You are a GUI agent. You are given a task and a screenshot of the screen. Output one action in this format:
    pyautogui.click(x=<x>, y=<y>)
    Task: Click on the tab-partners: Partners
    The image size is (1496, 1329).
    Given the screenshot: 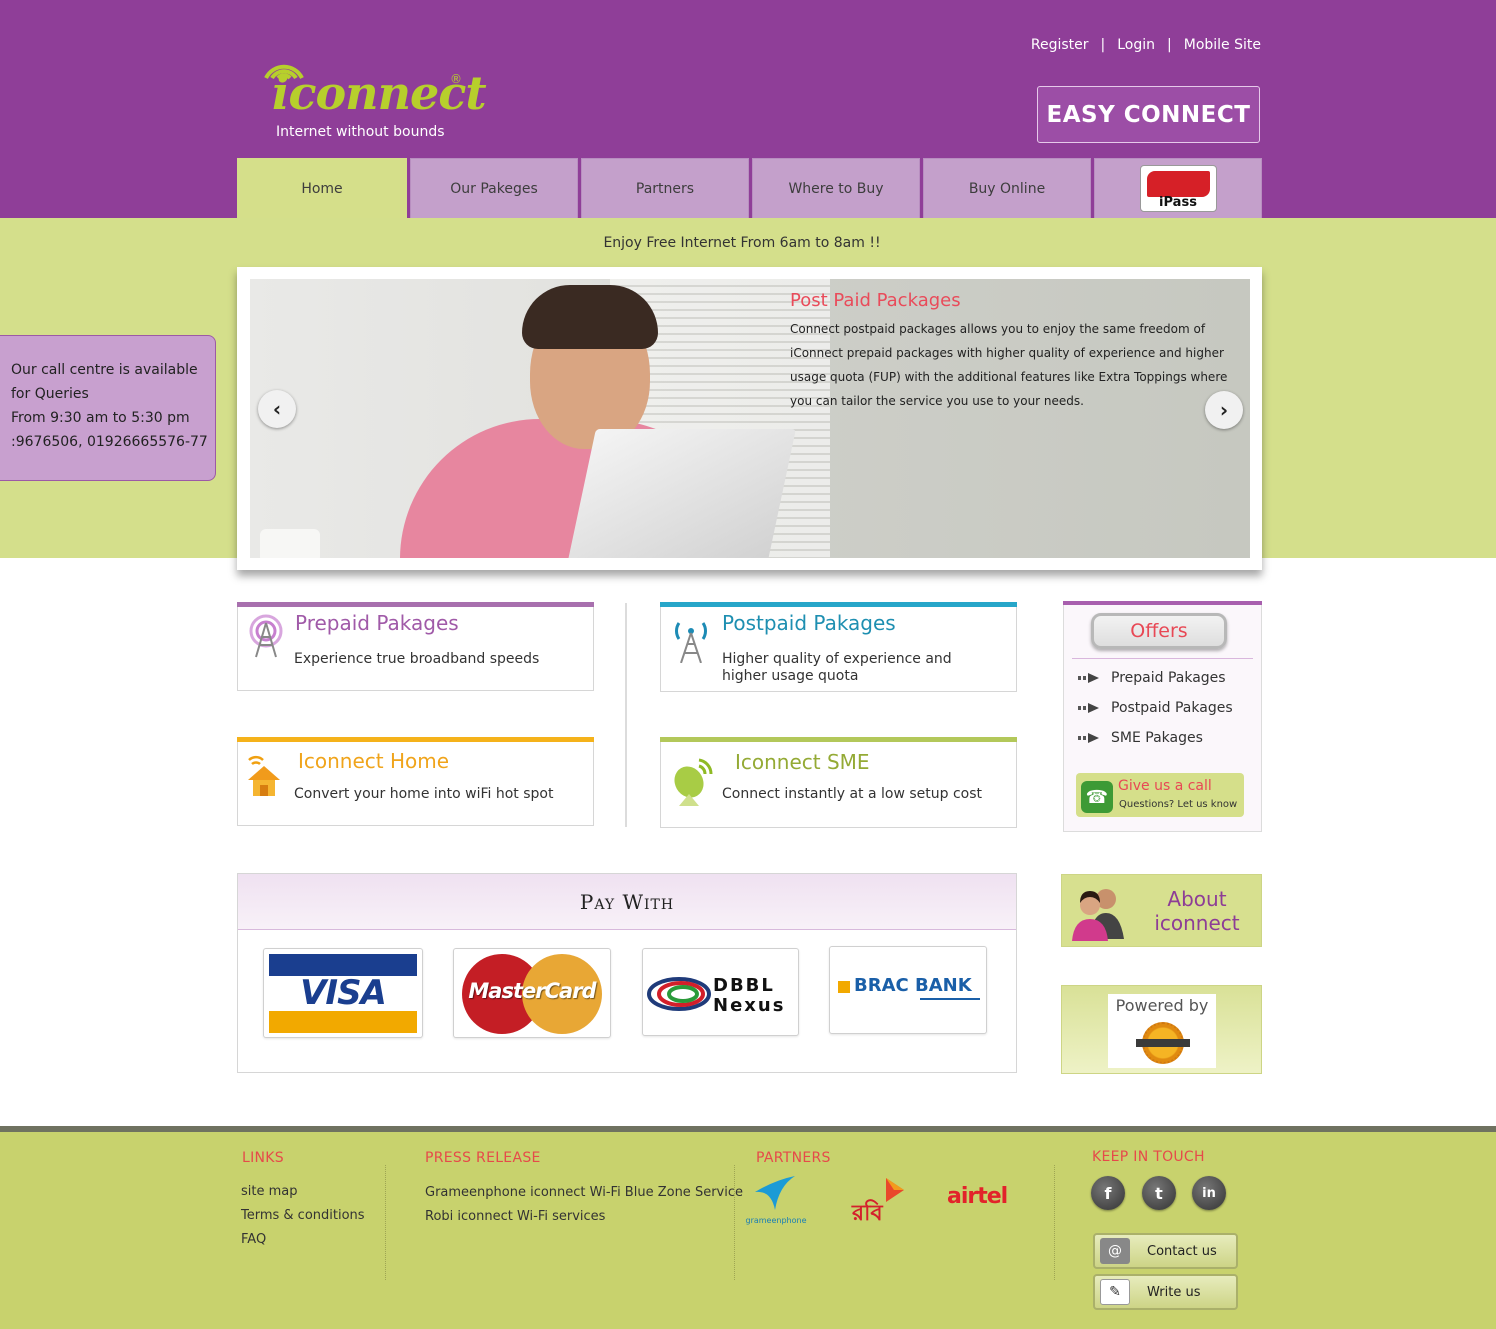 What is the action you would take?
    pyautogui.click(x=665, y=188)
    